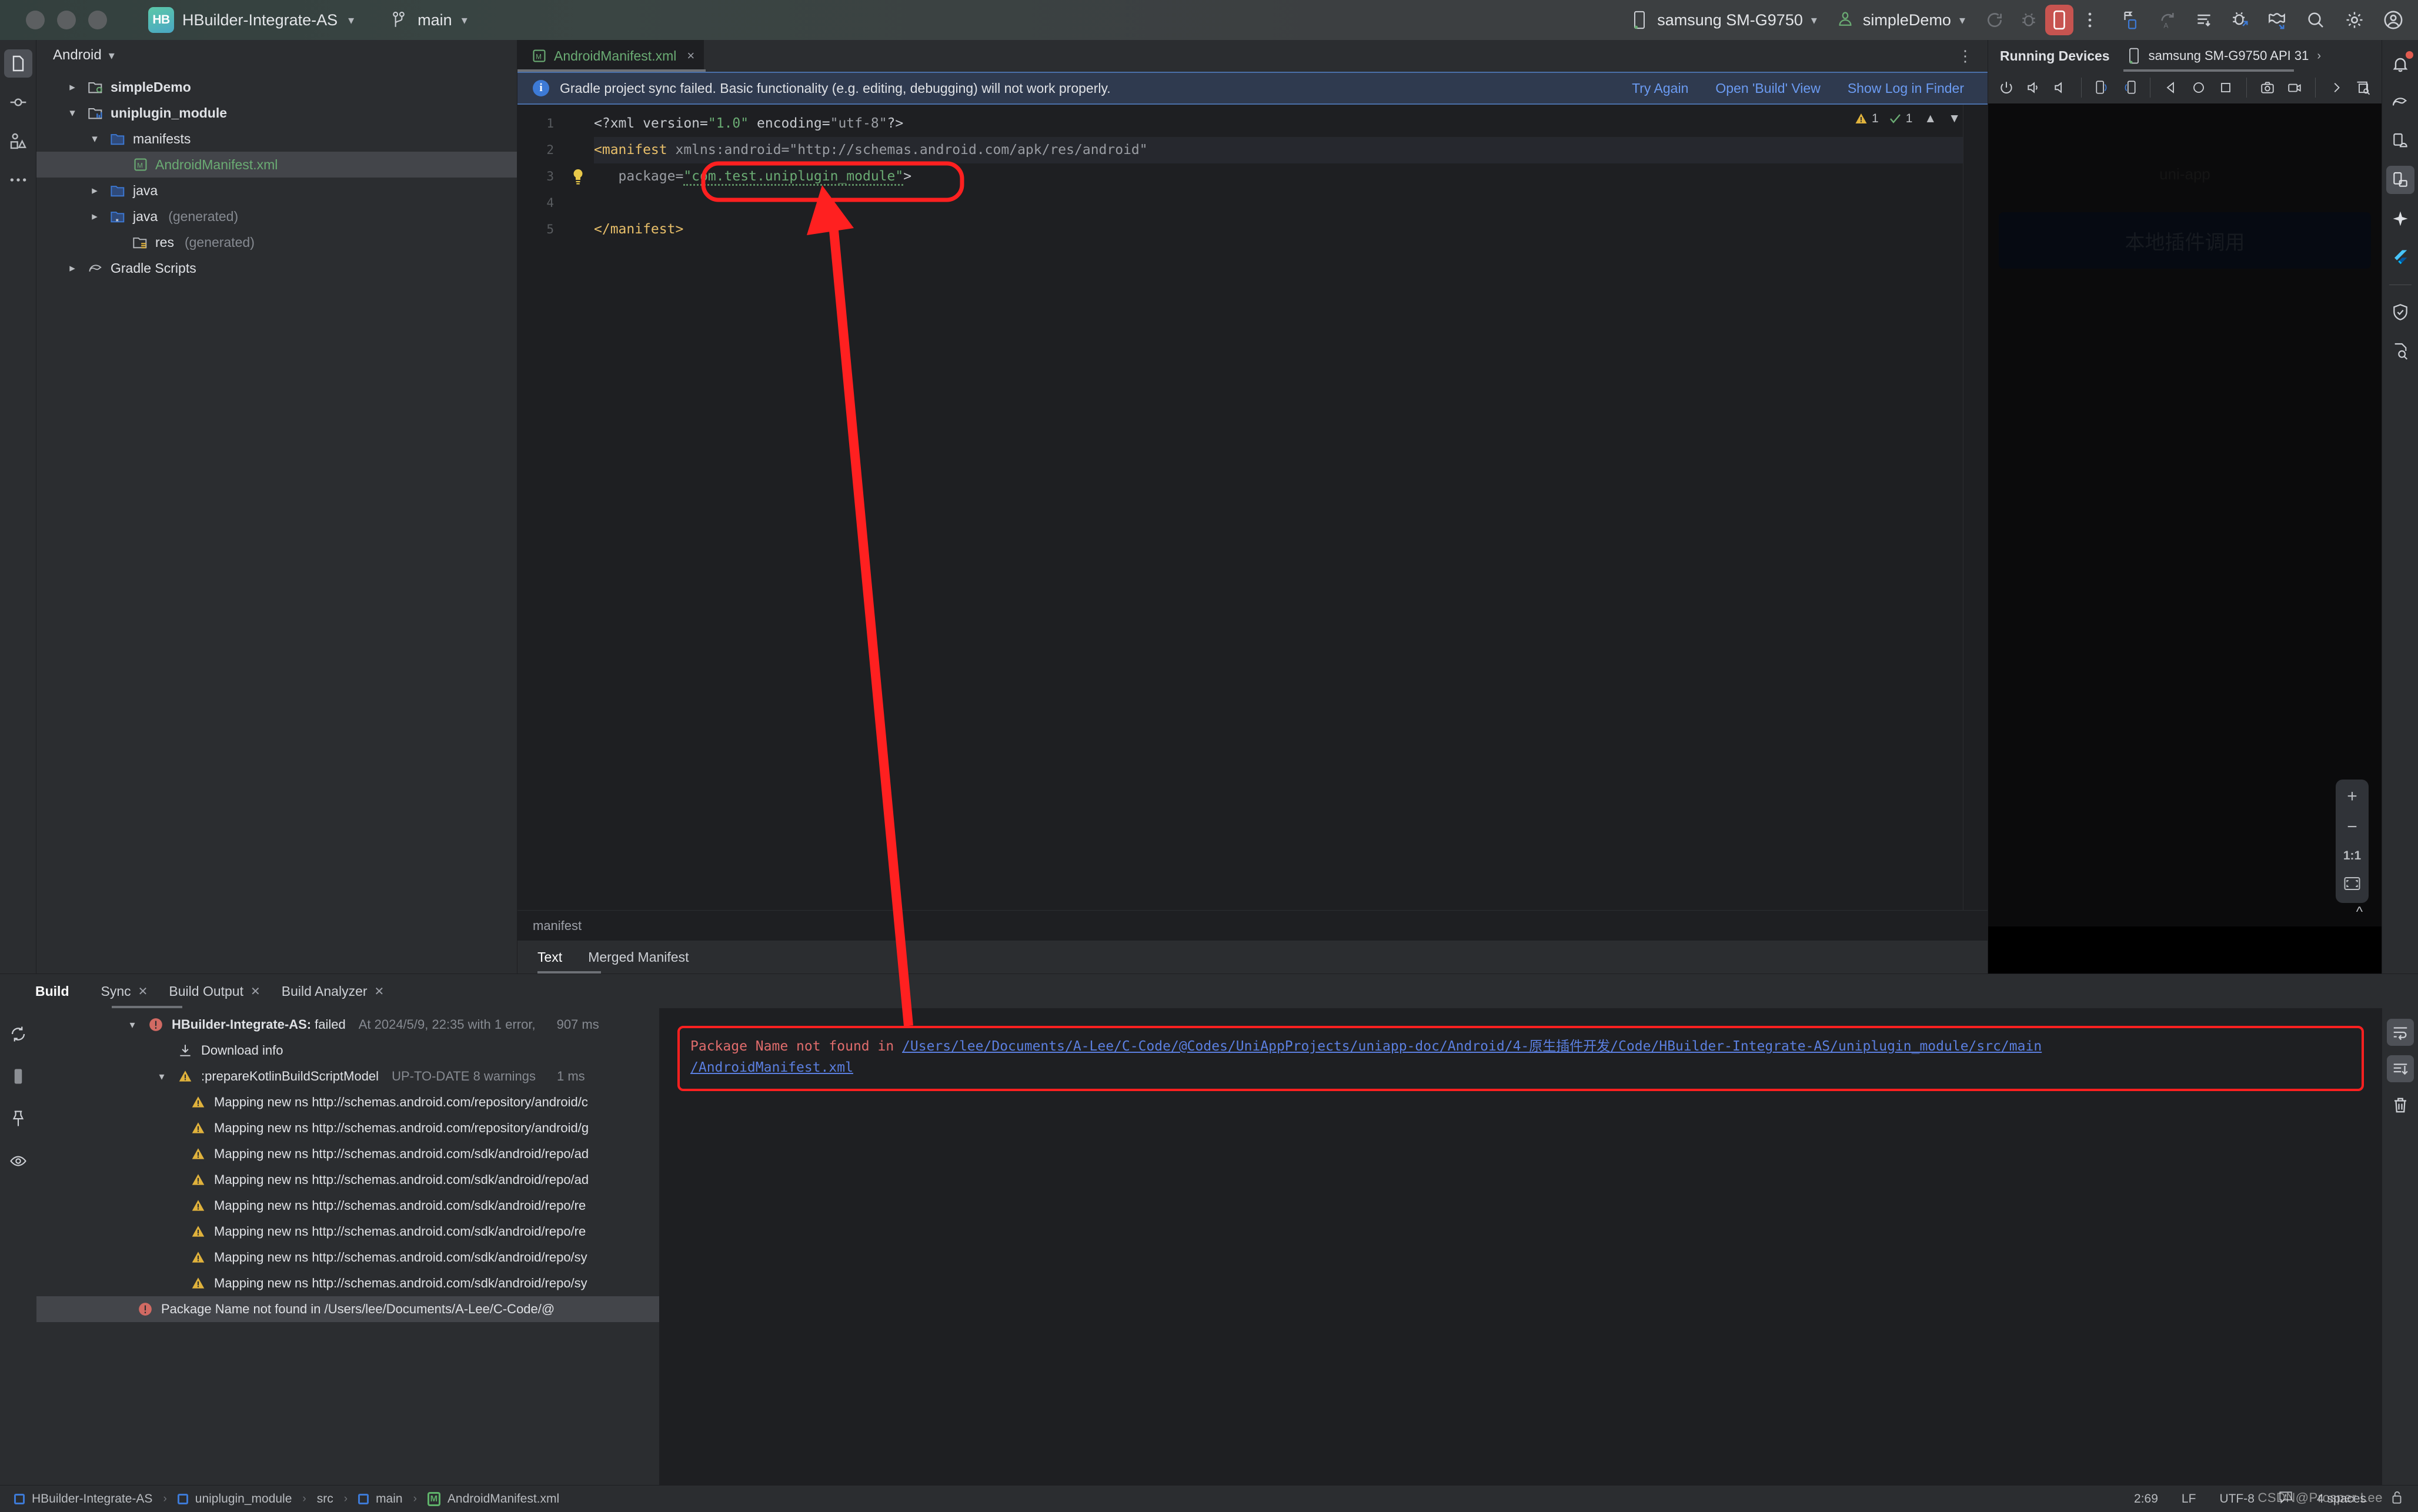  I want to click on sidebar-item-commit, so click(18, 102).